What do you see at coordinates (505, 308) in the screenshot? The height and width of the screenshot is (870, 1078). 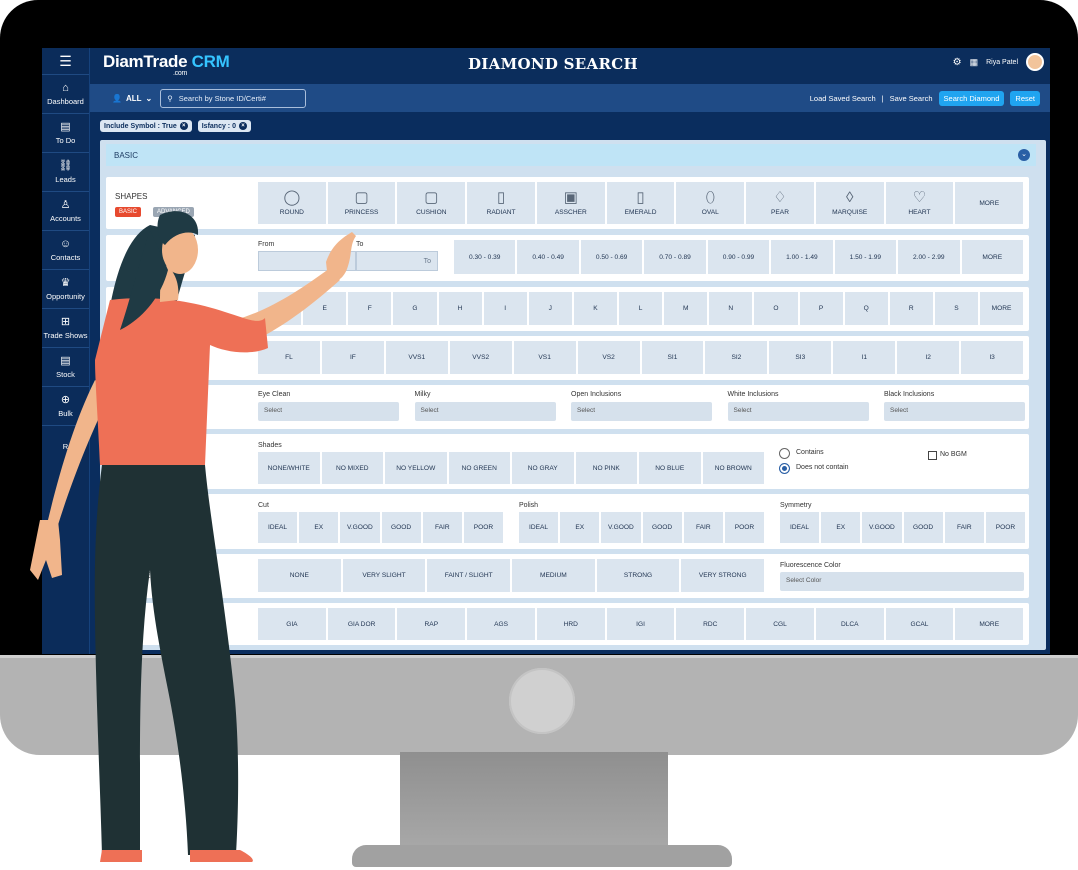 I see `color-button: I` at bounding box center [505, 308].